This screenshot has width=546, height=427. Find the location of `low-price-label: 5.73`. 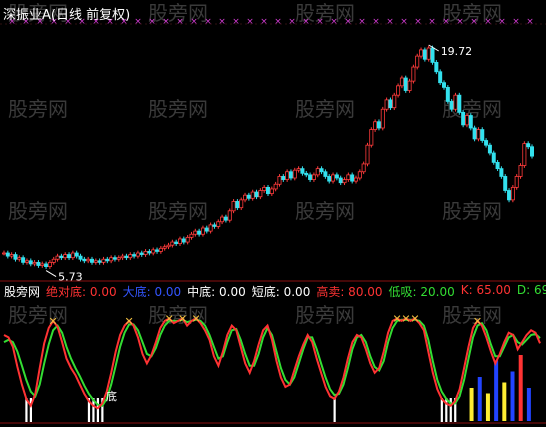

low-price-label: 5.73 is located at coordinates (70, 277).